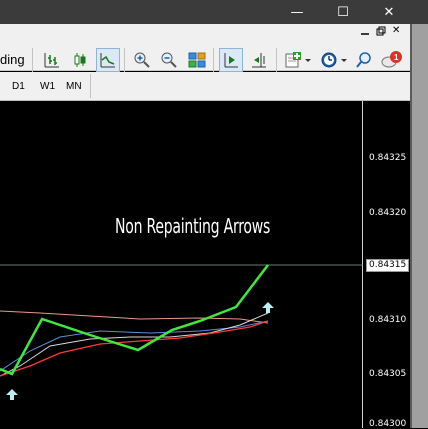  What do you see at coordinates (18, 87) in the screenshot?
I see `timeframe-d1: D1` at bounding box center [18, 87].